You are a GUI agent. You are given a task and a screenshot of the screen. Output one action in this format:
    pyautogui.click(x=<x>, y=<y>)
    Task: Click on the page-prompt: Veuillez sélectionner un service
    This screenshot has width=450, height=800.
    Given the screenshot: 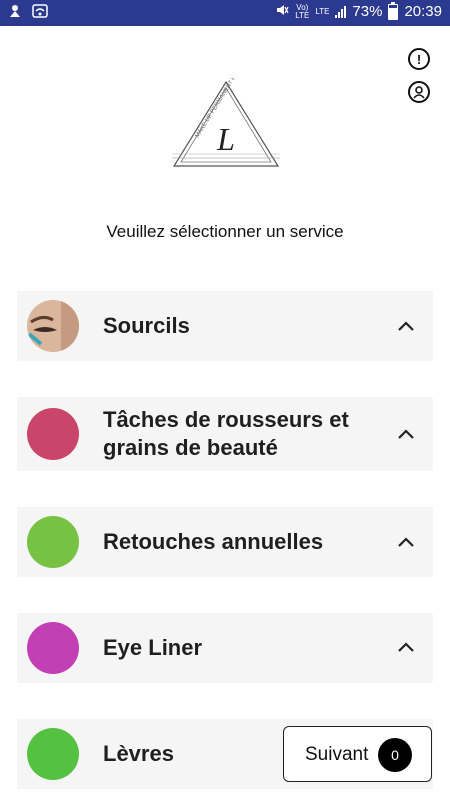 What is the action you would take?
    pyautogui.click(x=225, y=231)
    